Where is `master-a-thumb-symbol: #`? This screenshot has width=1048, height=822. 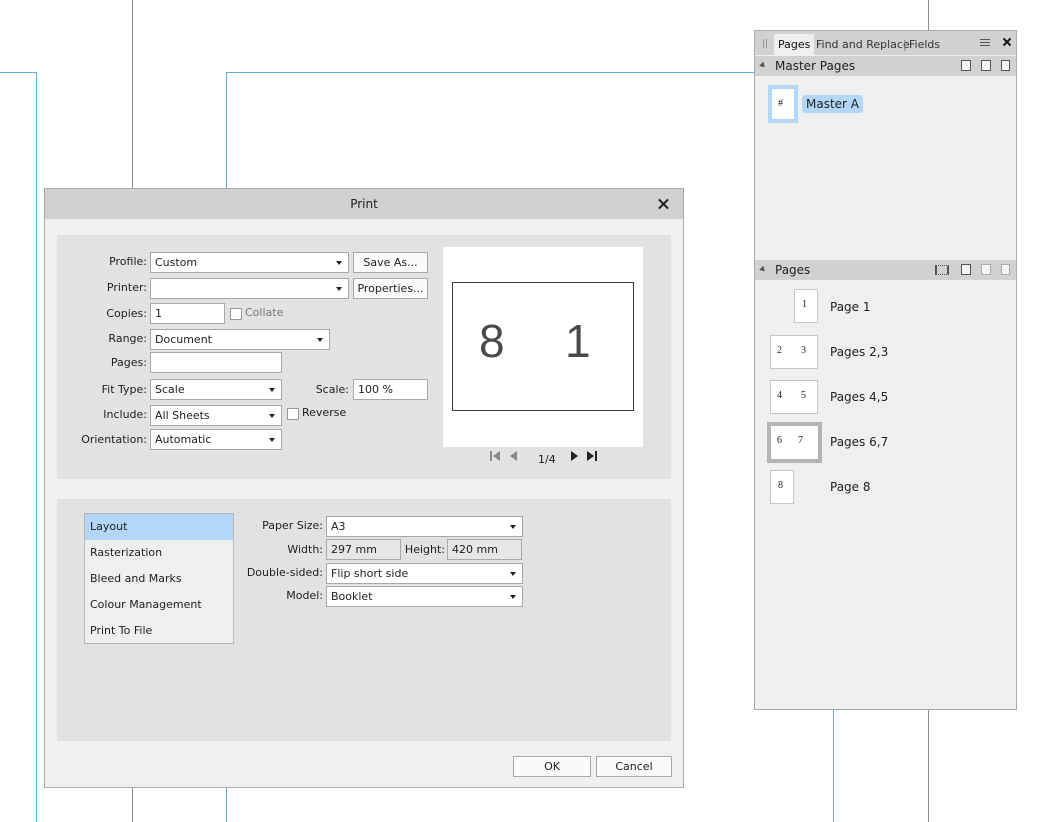
master-a-thumb-symbol: # is located at coordinates (780, 103).